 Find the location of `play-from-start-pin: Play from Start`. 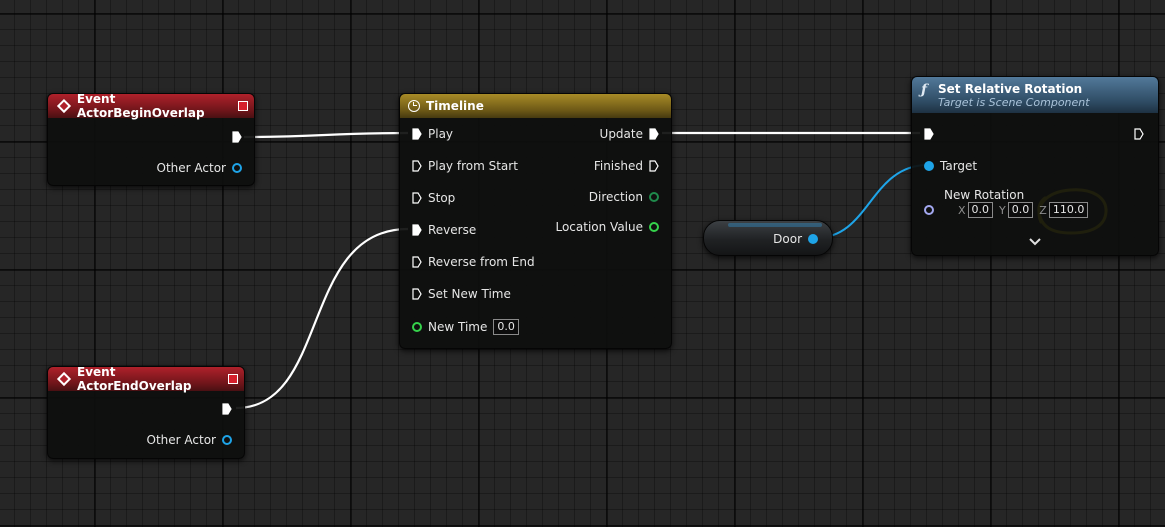

play-from-start-pin: Play from Start is located at coordinates (465, 166).